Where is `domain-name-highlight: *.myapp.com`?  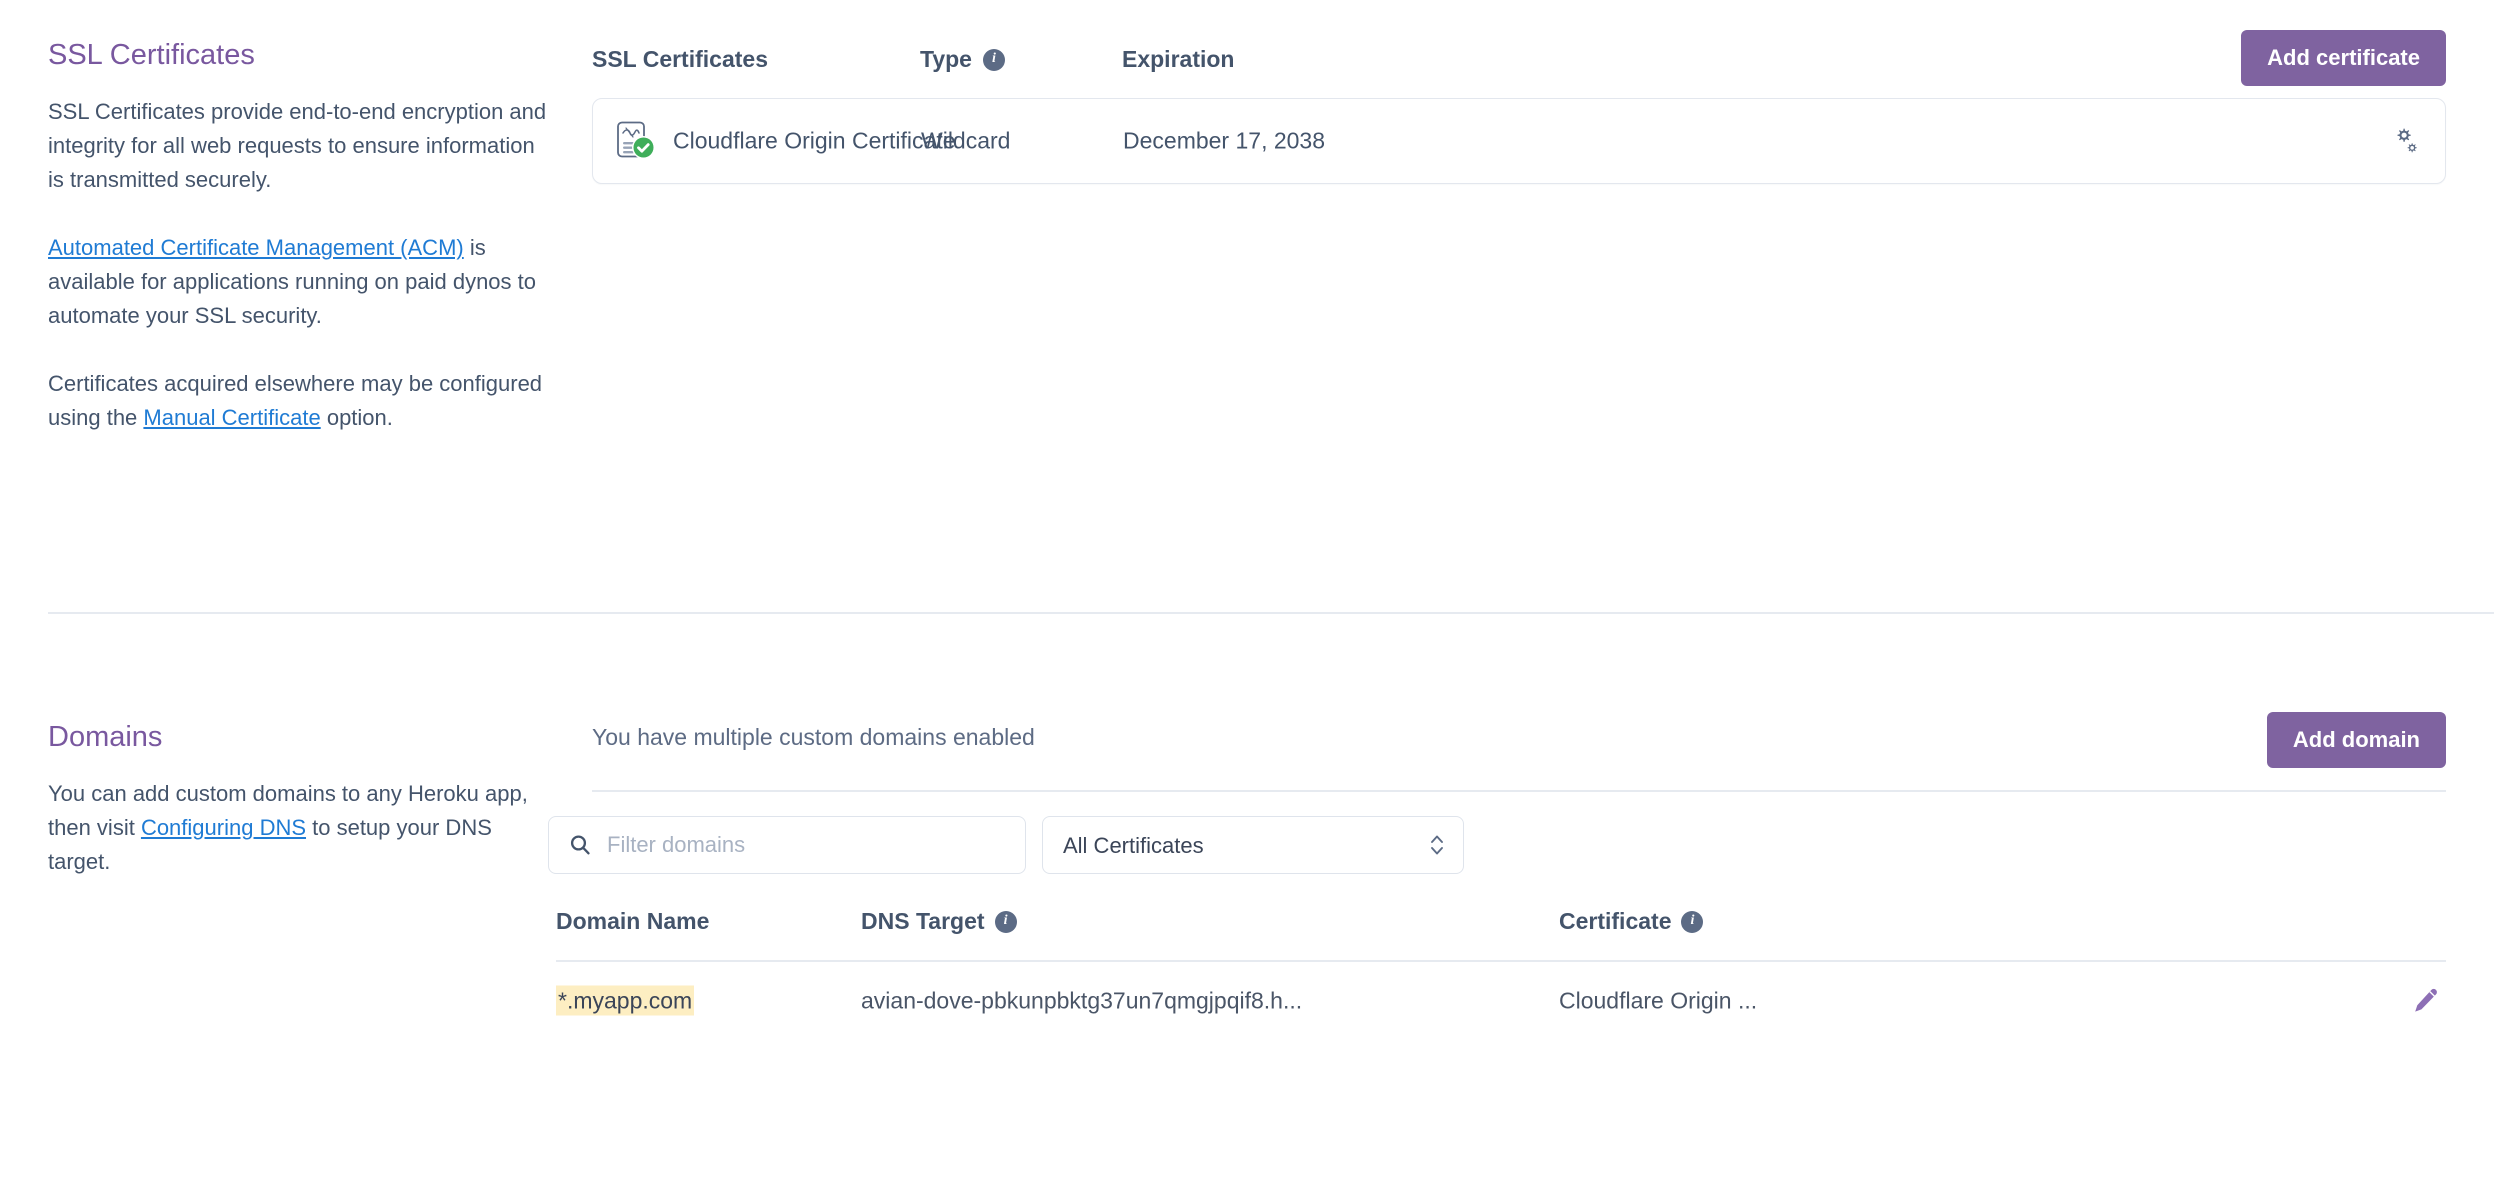 domain-name-highlight: *.myapp.com is located at coordinates (625, 1000).